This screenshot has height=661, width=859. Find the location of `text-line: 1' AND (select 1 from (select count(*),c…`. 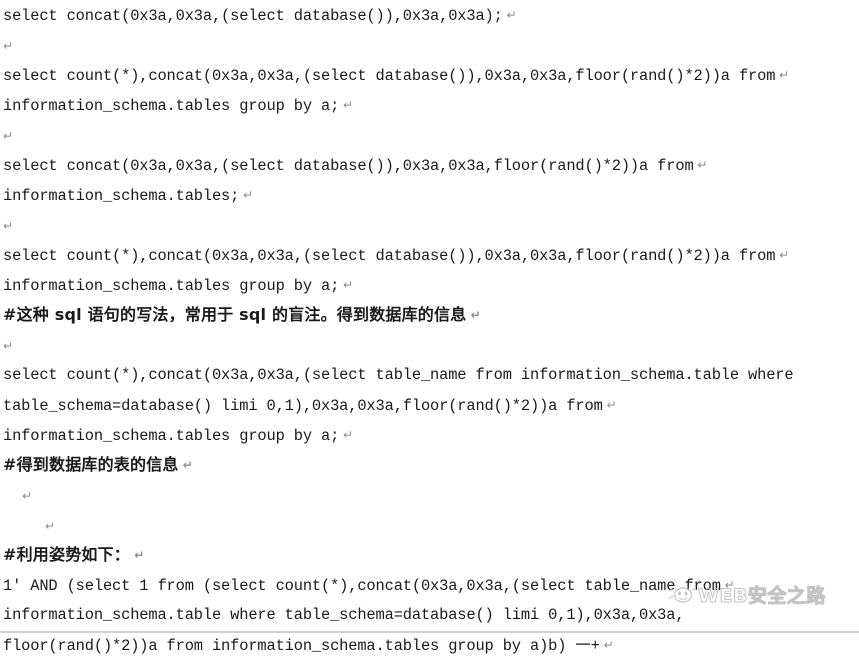

text-line: 1' AND (select 1 from (select count(*),c… is located at coordinates (429, 585).